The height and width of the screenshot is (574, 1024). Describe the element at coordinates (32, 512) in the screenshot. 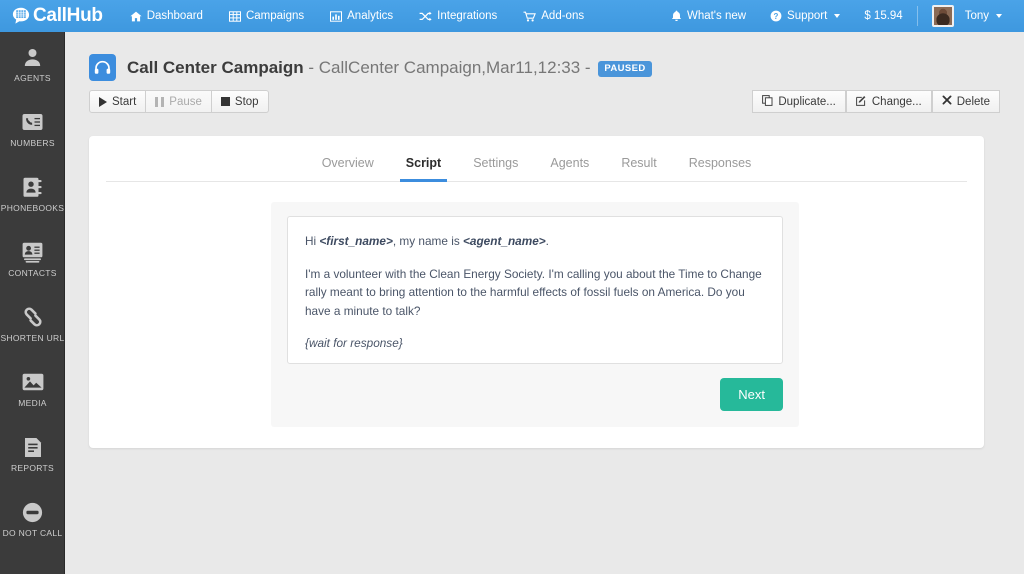

I see `block-icon` at that location.